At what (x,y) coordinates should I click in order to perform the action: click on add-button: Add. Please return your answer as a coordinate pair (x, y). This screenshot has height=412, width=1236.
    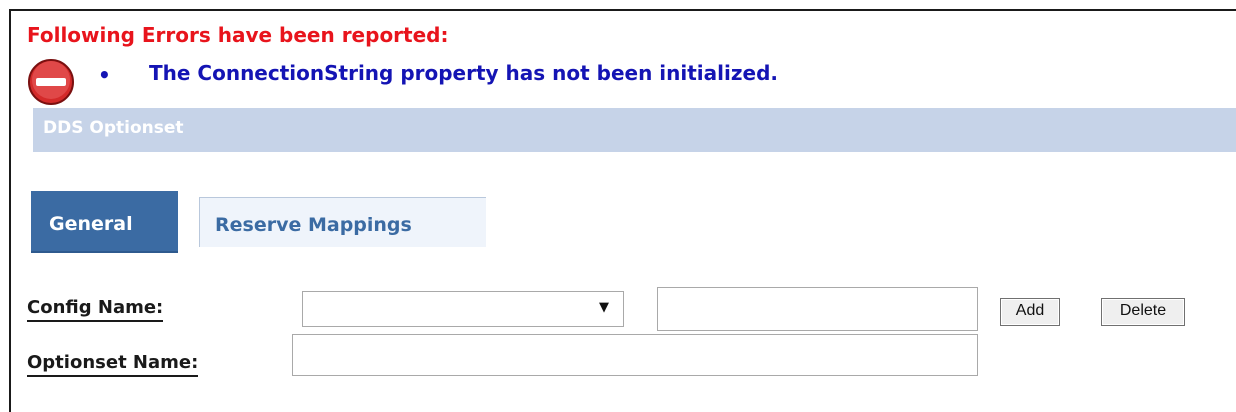
    Looking at the image, I should click on (1030, 312).